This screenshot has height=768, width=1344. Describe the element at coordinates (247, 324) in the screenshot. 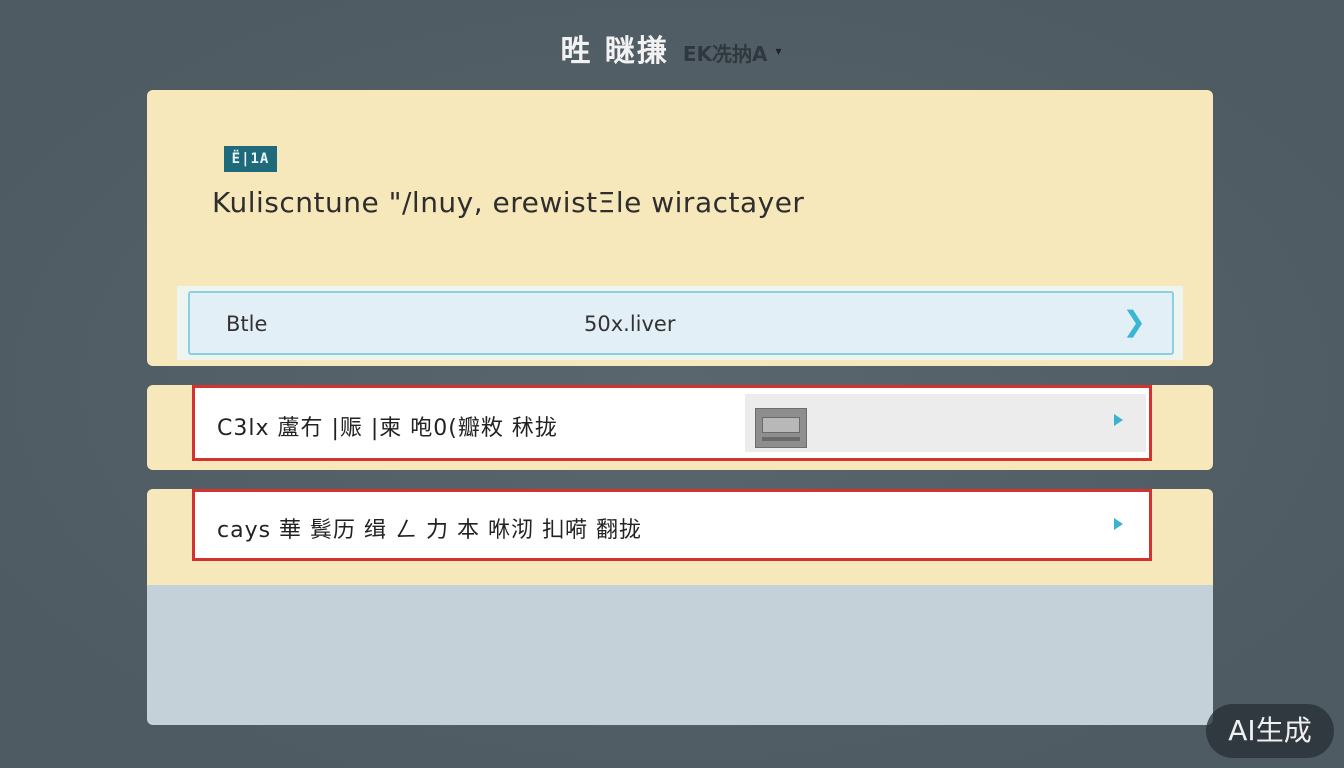

I see `selector-label: Btle` at that location.